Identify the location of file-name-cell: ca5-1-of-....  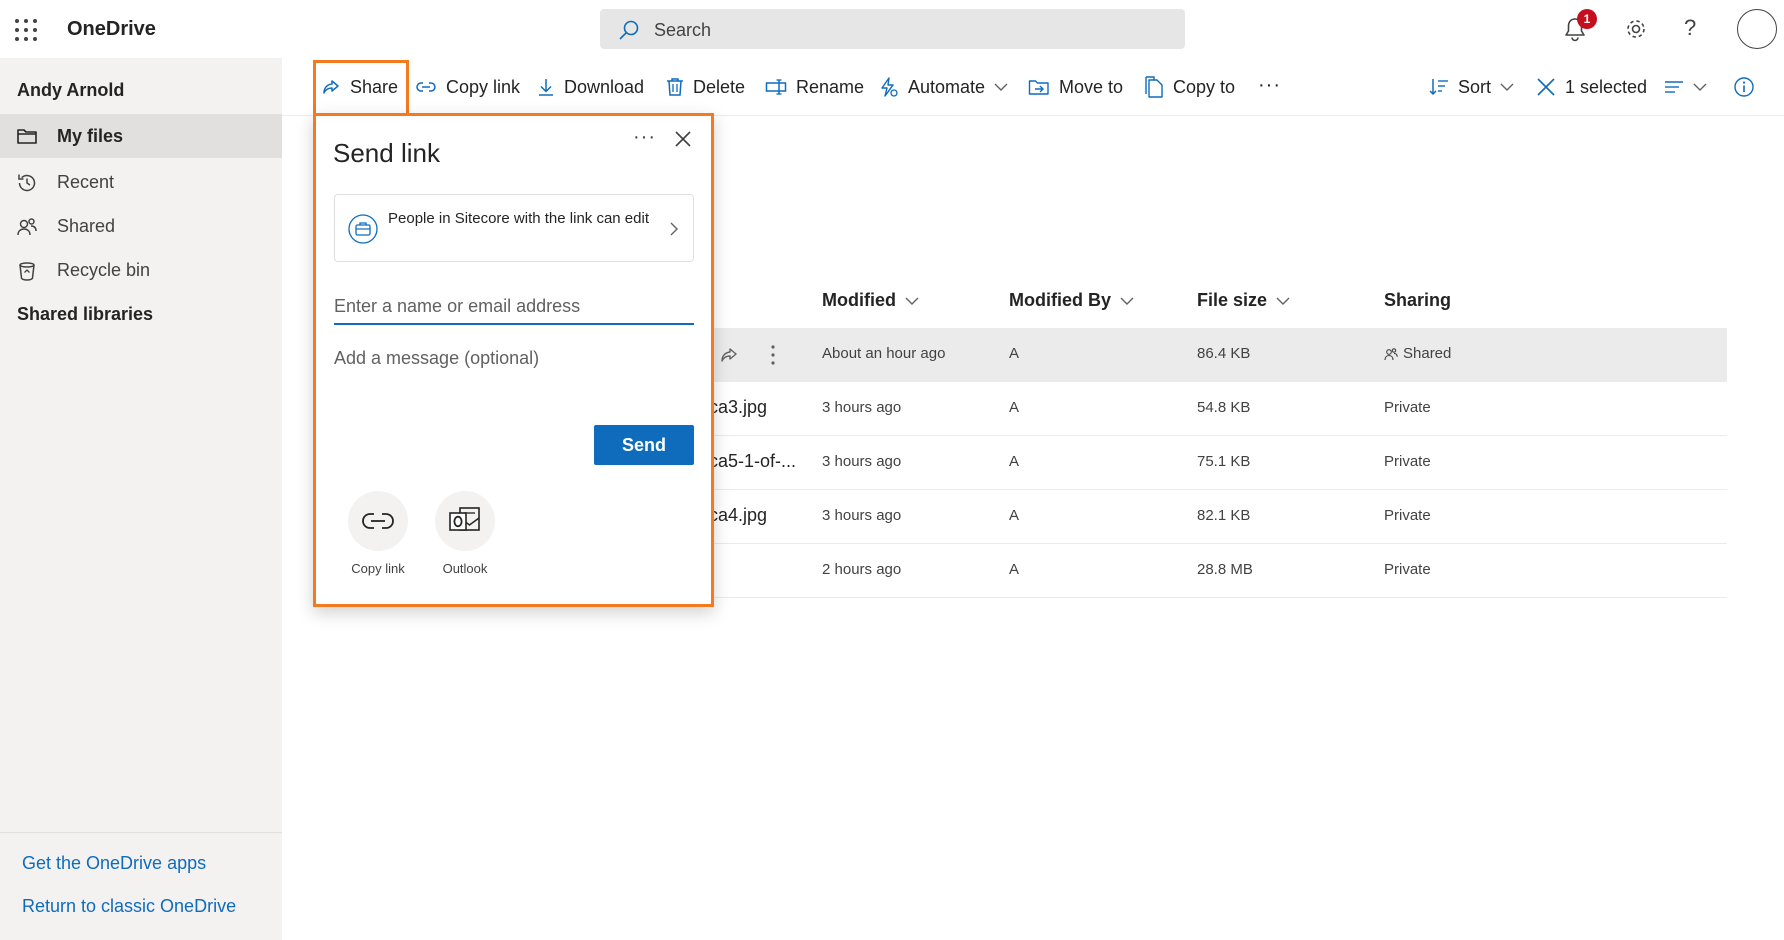
(752, 461).